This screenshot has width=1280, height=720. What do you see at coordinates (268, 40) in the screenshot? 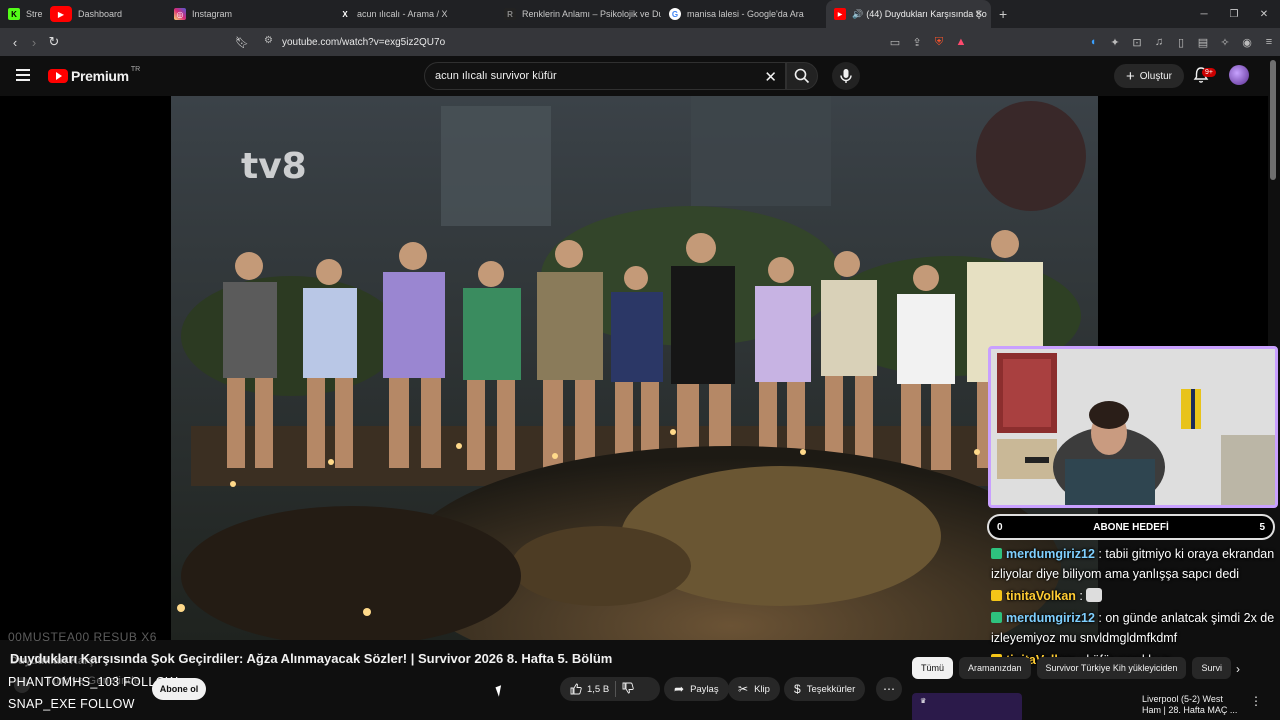
I see `site-info-icon: ⚙︎` at bounding box center [268, 40].